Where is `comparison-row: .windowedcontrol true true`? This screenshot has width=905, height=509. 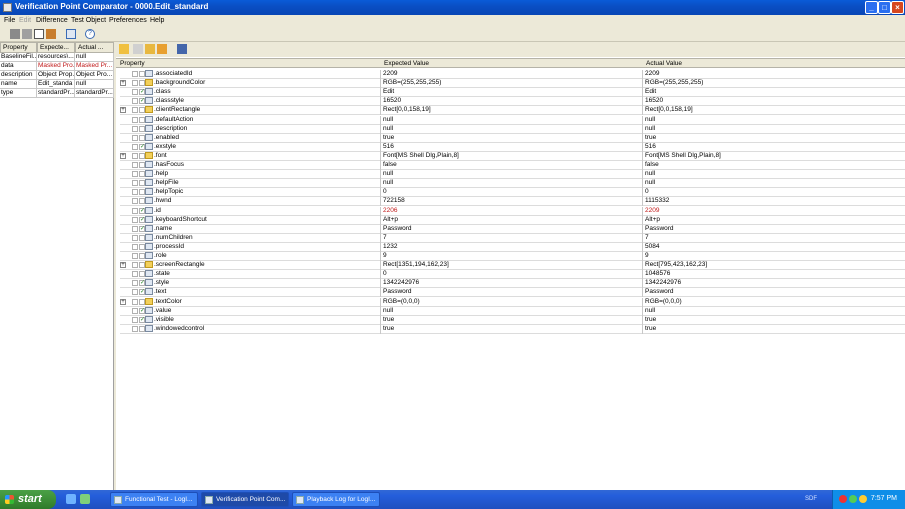
comparison-row: .windowedcontrol true true is located at coordinates (512, 329).